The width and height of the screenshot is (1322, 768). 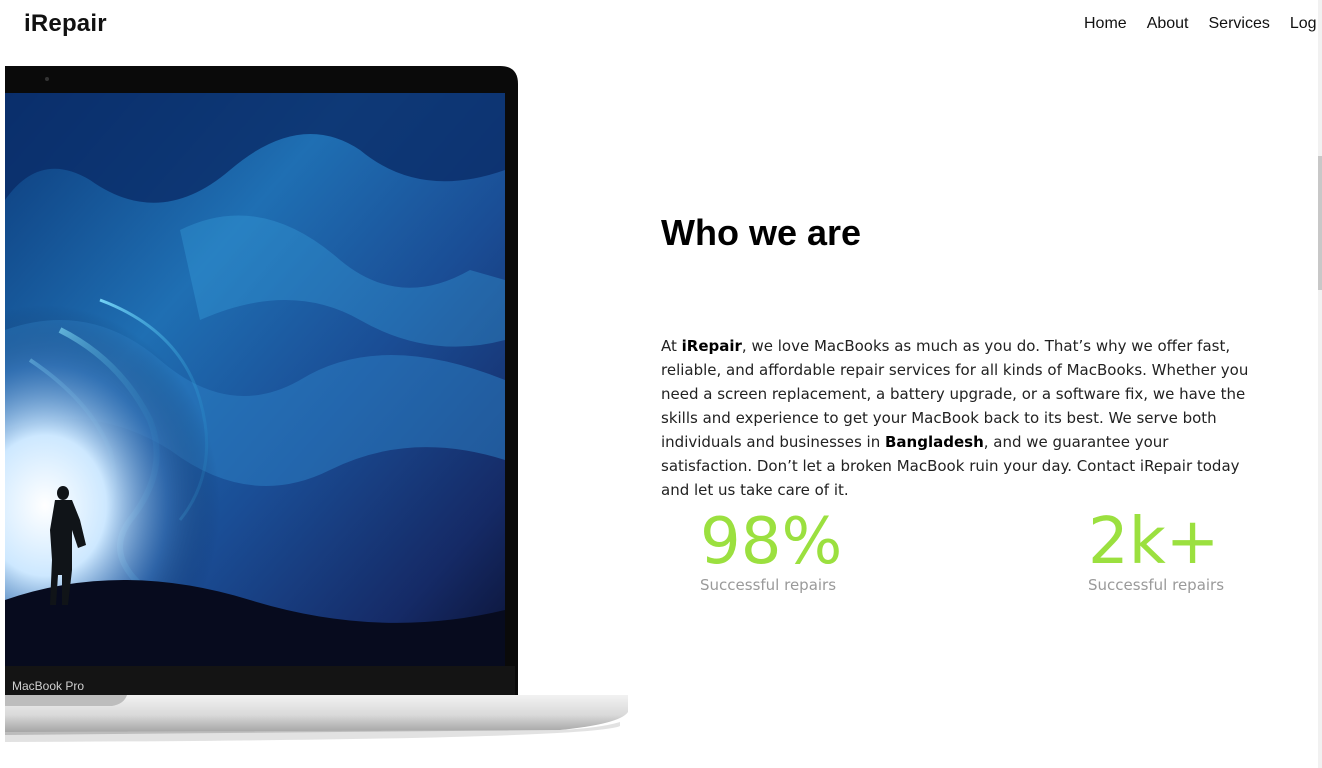 I want to click on nav-home: Home, so click(x=1105, y=24).